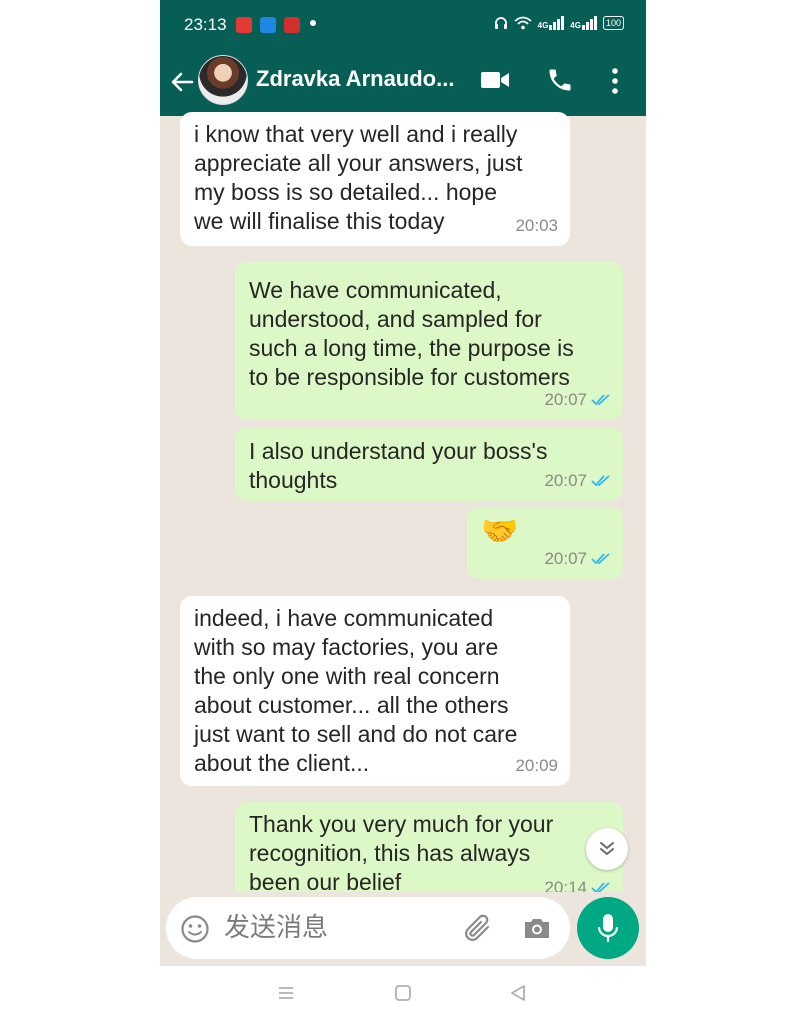  Describe the element at coordinates (268, 25) in the screenshot. I see `blue-app-icon` at that location.